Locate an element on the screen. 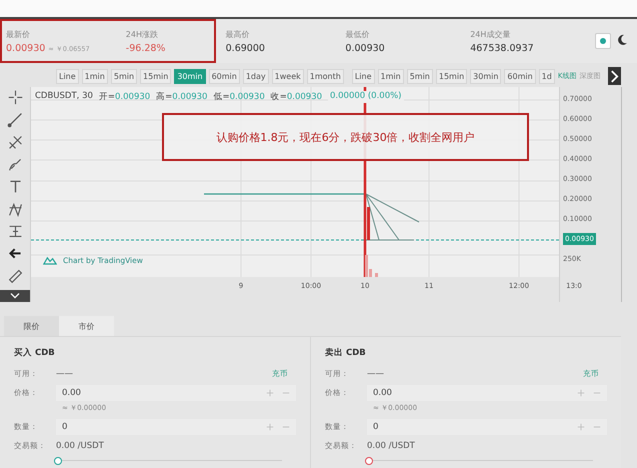  stat-label: 最高价 is located at coordinates (238, 34).